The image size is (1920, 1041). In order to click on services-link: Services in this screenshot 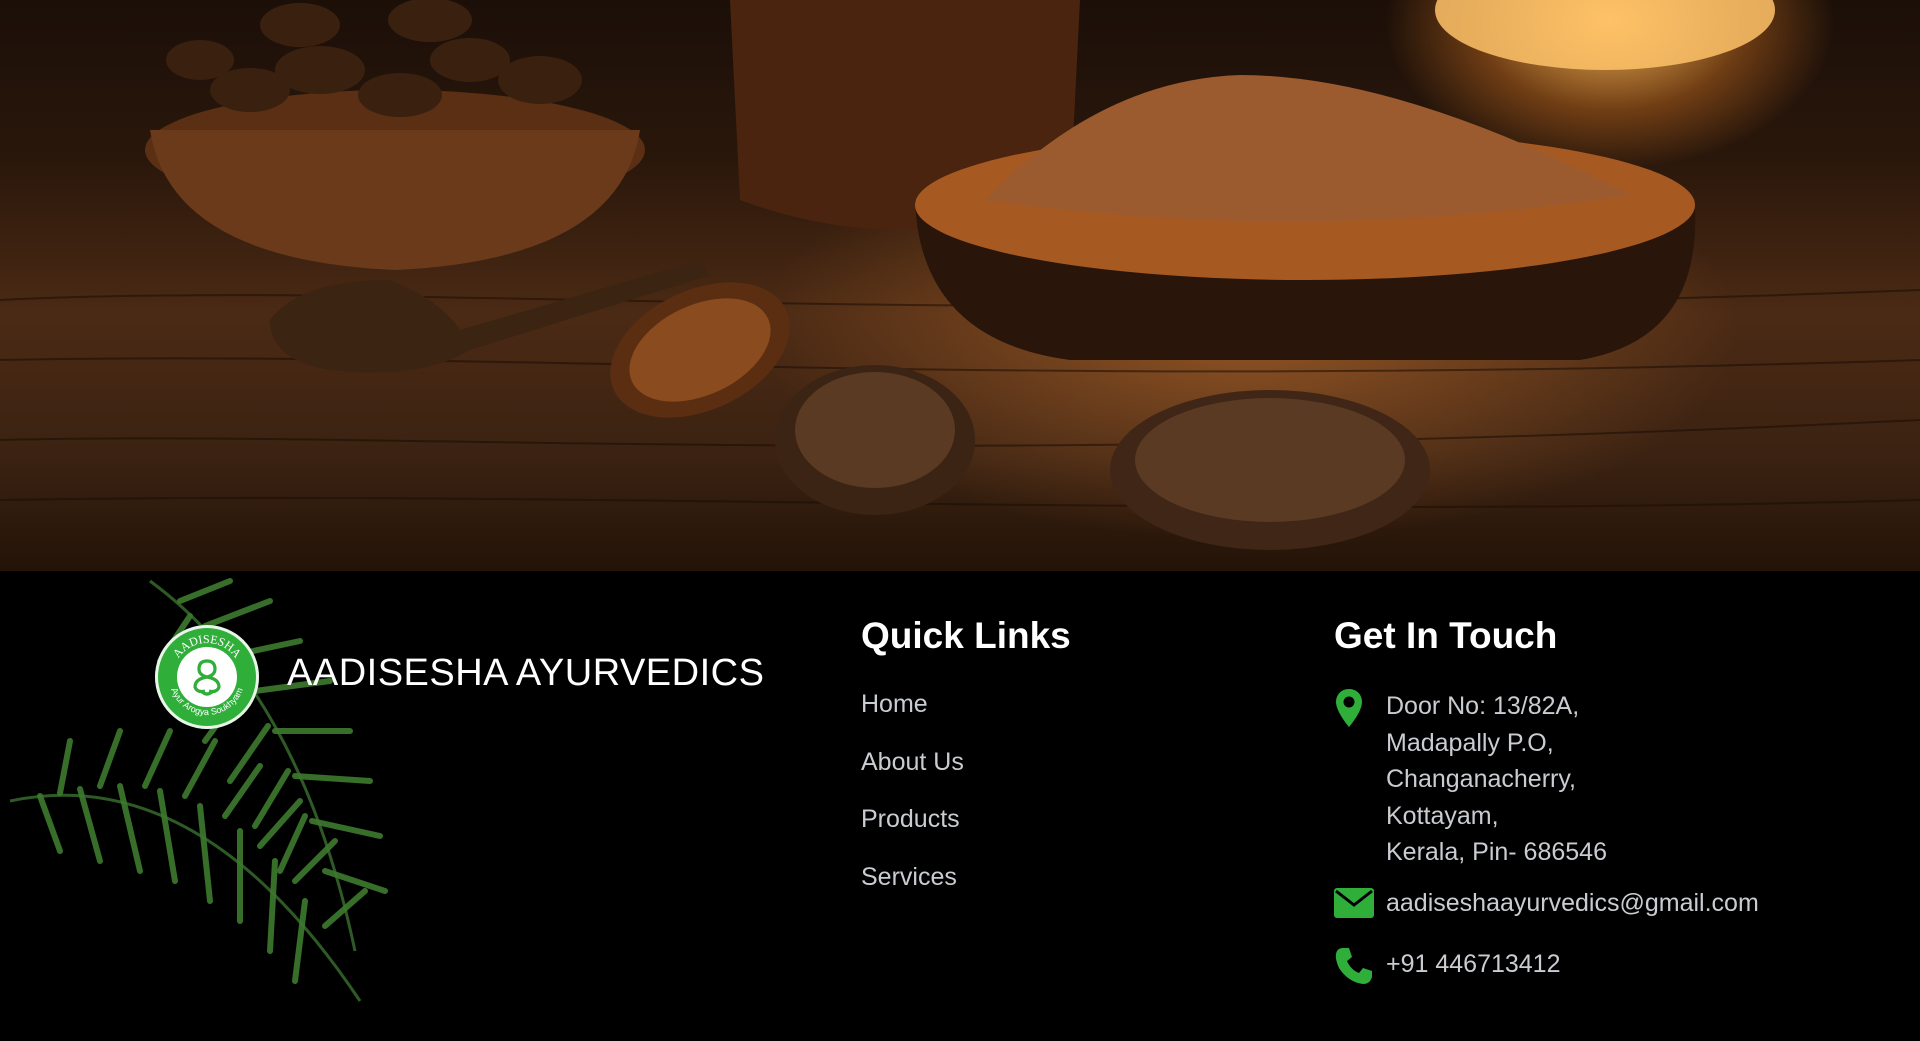, I will do `click(909, 877)`.